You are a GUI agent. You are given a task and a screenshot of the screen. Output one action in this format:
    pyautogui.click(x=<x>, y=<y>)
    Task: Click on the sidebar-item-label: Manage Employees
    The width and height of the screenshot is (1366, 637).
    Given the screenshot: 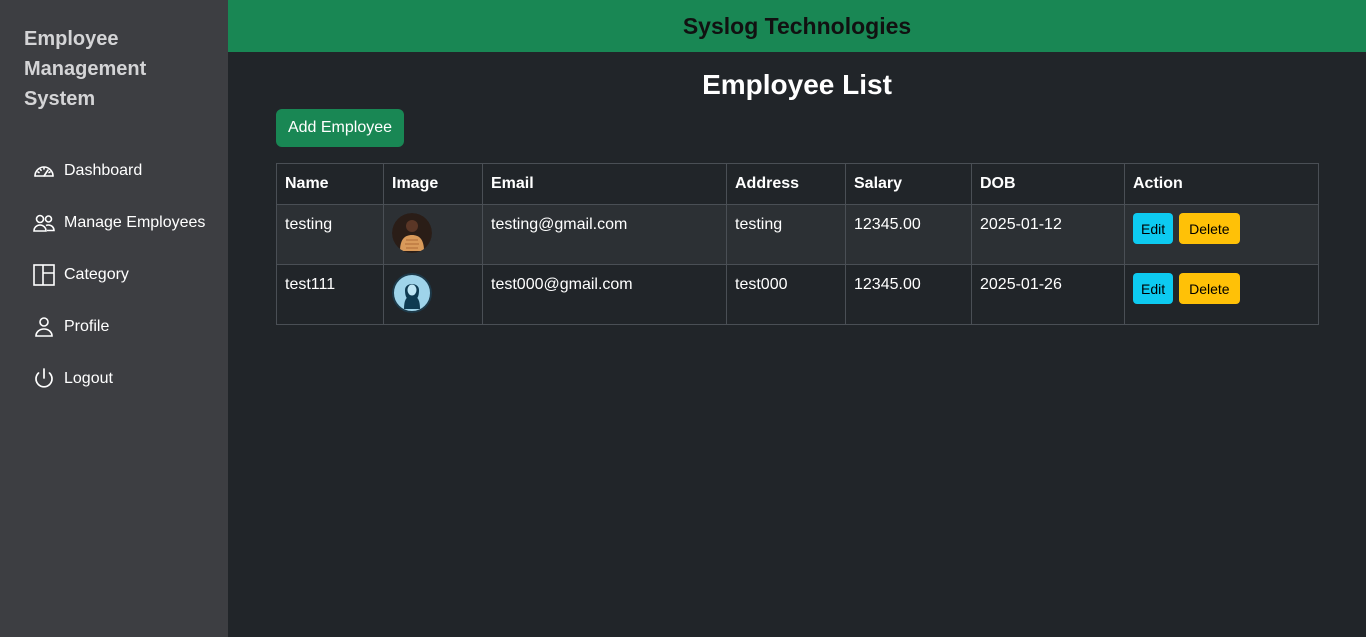 What is the action you would take?
    pyautogui.click(x=135, y=222)
    